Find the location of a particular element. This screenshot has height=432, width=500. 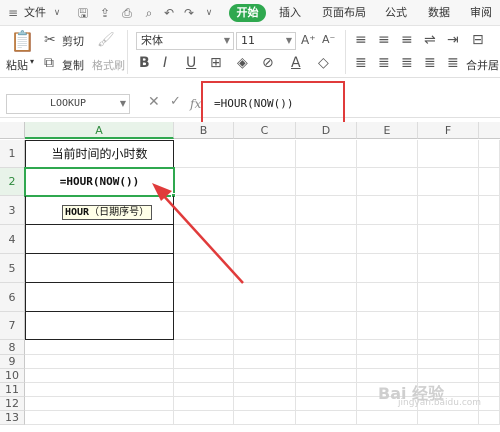

watermark-url: jingyan.baidu.com is located at coordinates (440, 403).